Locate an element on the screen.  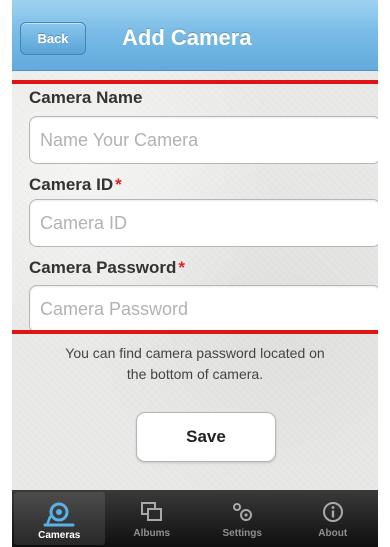
camera-name-field is located at coordinates (203, 140).